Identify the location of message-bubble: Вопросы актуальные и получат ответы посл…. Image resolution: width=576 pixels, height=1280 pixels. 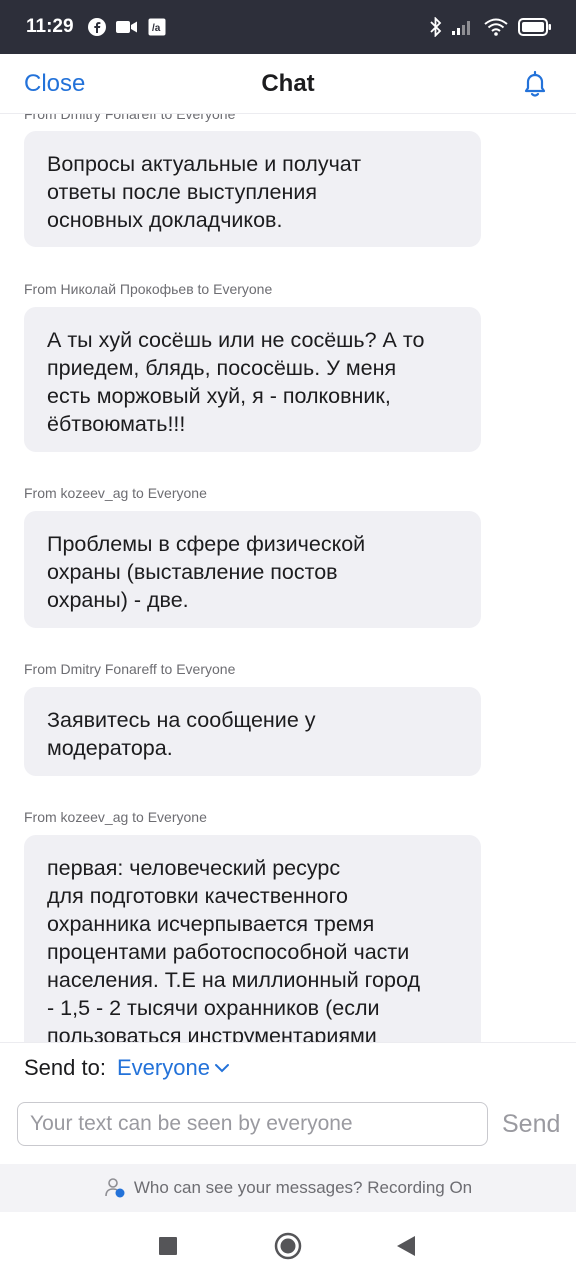
(252, 189).